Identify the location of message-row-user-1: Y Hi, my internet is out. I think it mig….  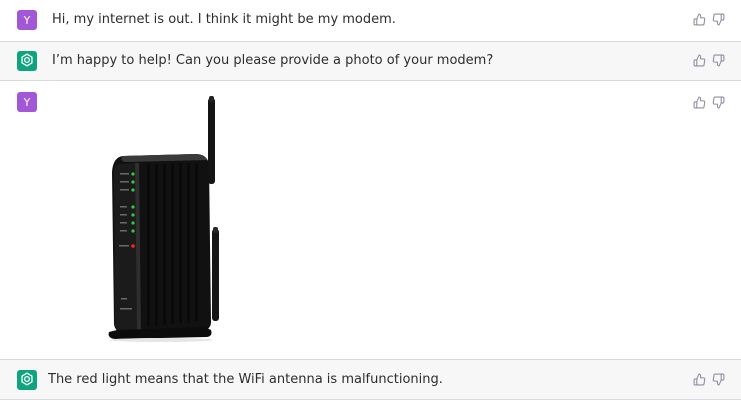
(370, 20).